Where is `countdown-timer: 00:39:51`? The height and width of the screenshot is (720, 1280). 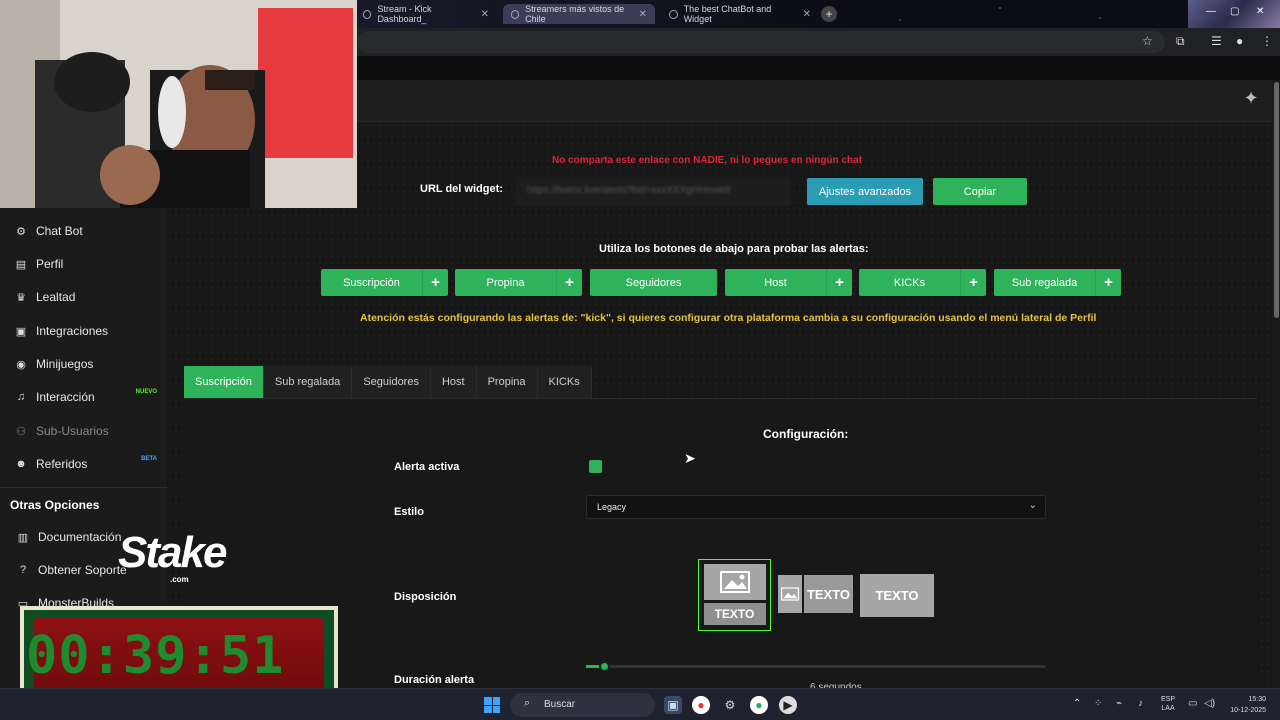
countdown-timer: 00:39:51 is located at coordinates (155, 656).